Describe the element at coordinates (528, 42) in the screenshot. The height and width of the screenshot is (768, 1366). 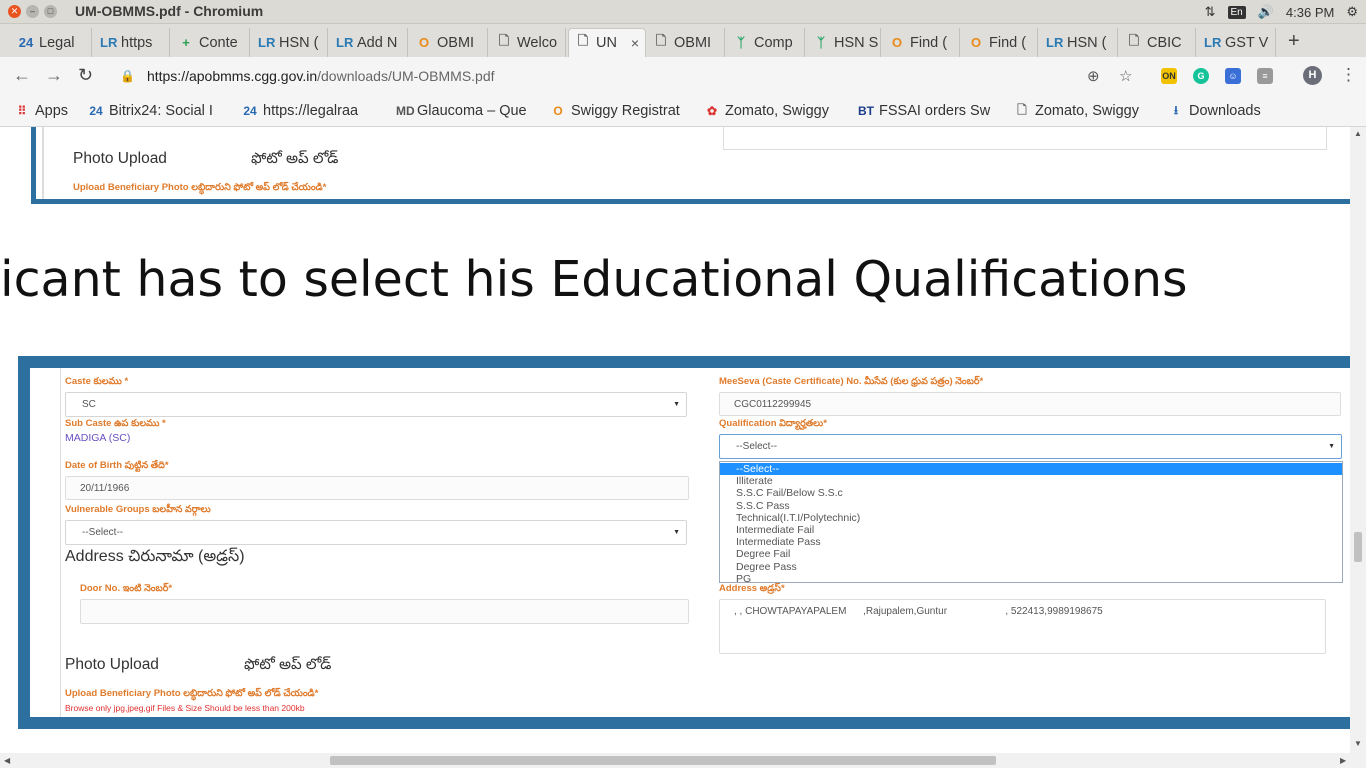
I see `tab: 🗋 Welco` at that location.